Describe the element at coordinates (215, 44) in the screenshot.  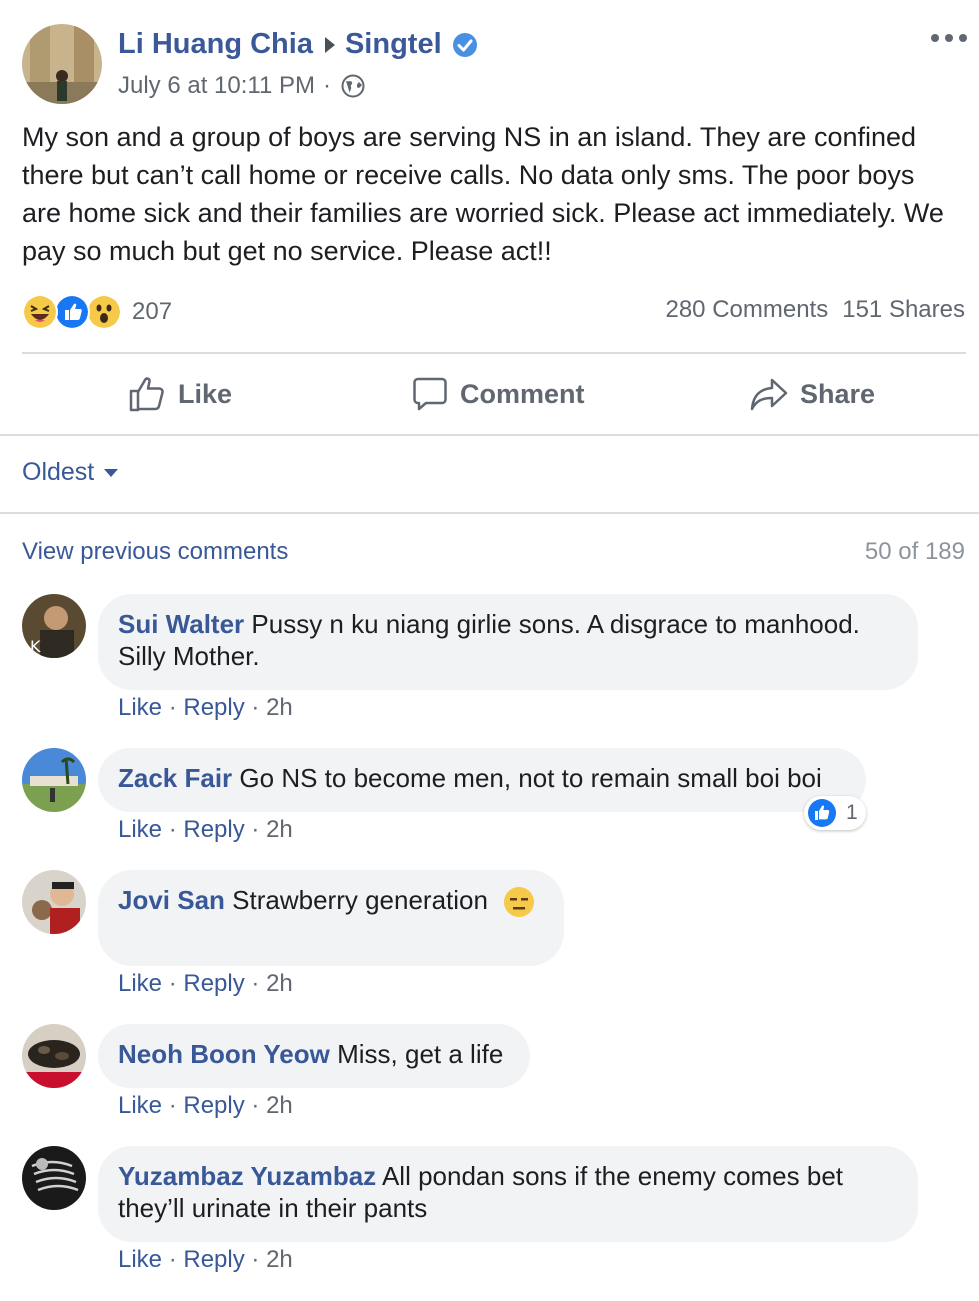
I see `author-name: Li Huang Chia` at that location.